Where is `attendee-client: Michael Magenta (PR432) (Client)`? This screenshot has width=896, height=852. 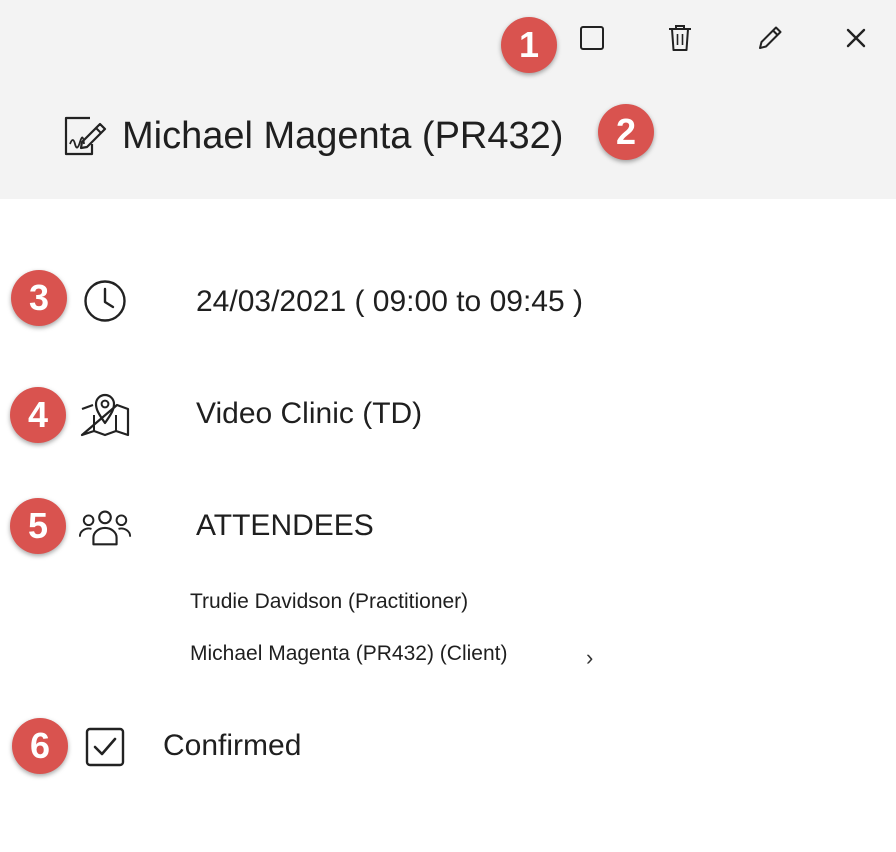 attendee-client: Michael Magenta (PR432) (Client) is located at coordinates (348, 654).